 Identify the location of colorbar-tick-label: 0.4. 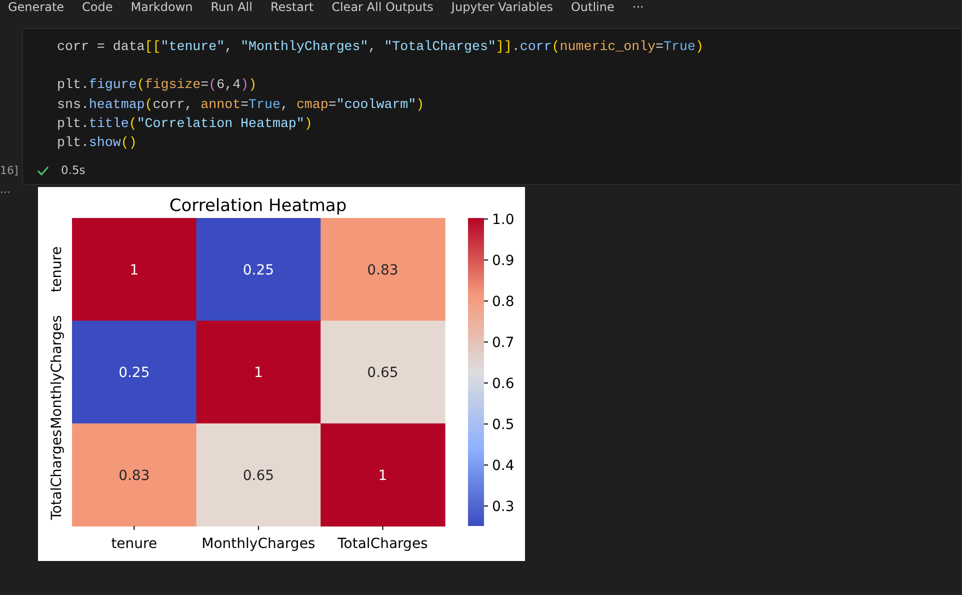
(503, 466).